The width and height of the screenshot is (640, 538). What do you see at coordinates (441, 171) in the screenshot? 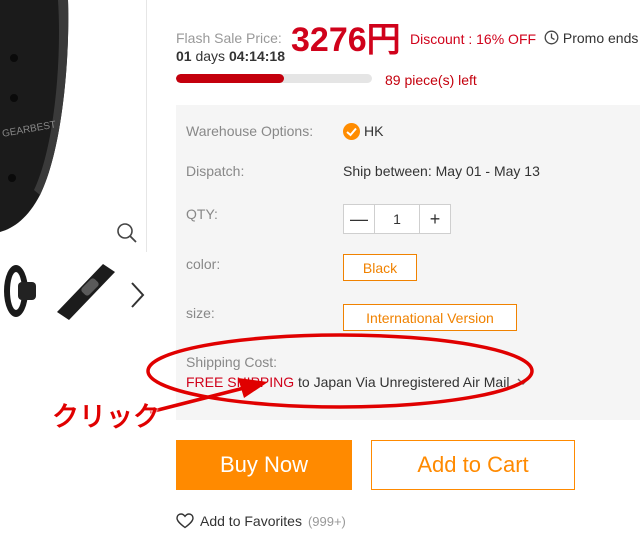
I see `dispatch-value: Ship between: May 01 - May 13` at bounding box center [441, 171].